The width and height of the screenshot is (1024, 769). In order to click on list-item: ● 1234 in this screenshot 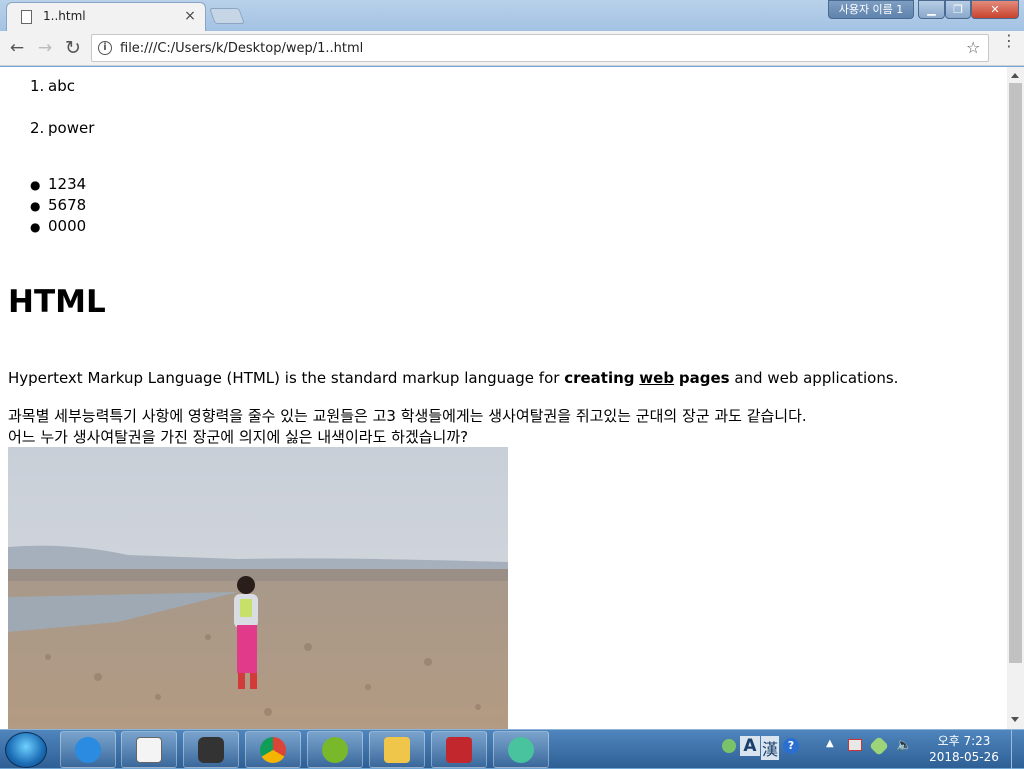, I will do `click(58, 185)`.